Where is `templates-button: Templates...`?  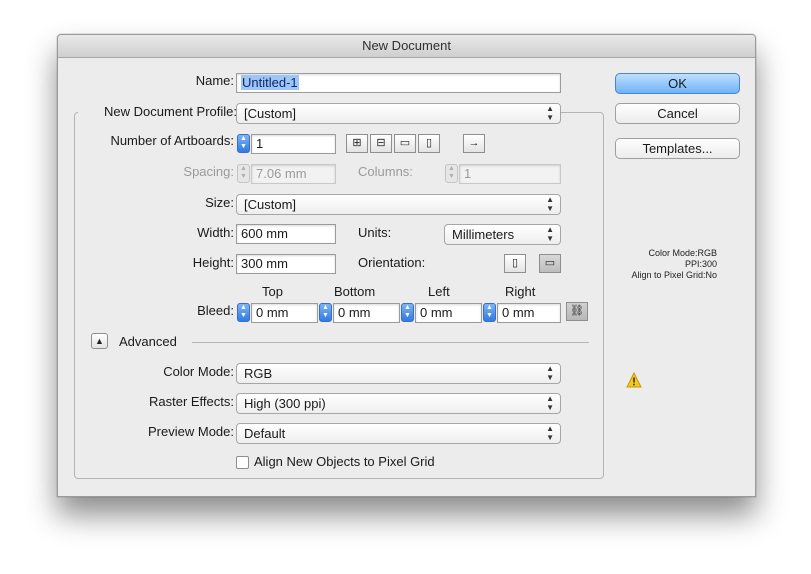
templates-button: Templates... is located at coordinates (677, 148).